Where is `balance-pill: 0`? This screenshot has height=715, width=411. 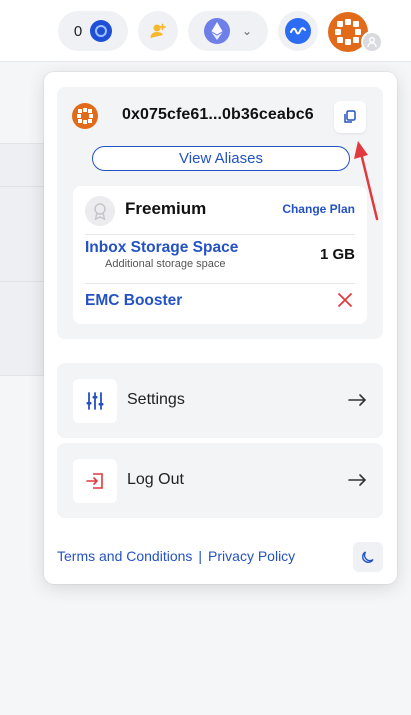
balance-pill: 0 is located at coordinates (93, 31).